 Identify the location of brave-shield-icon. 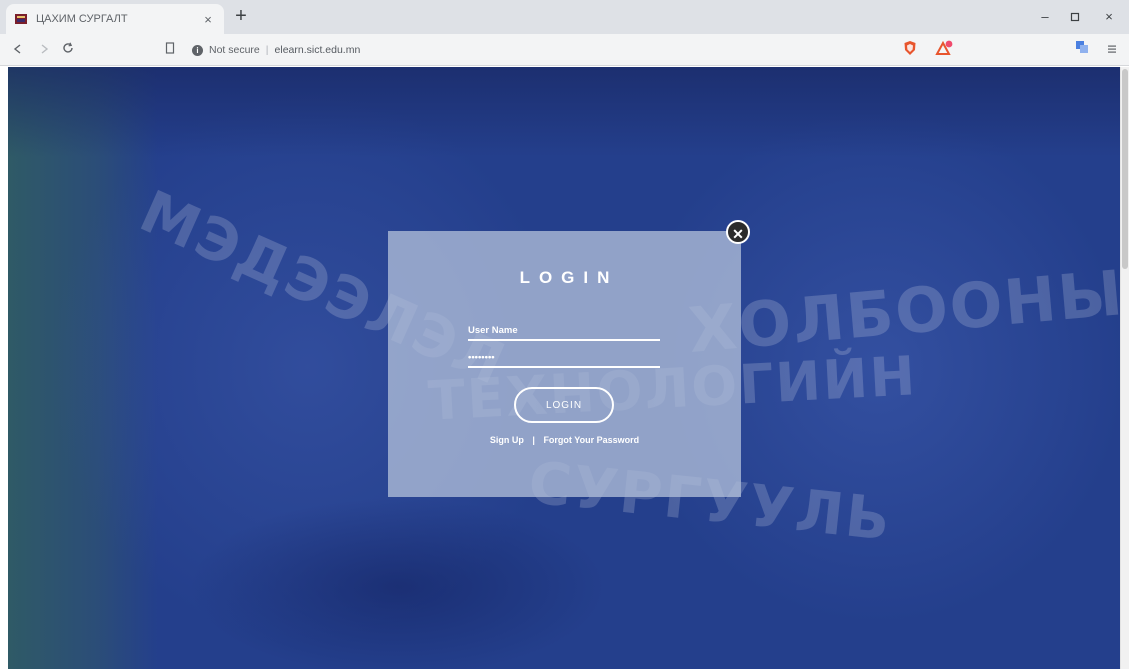
(910, 50).